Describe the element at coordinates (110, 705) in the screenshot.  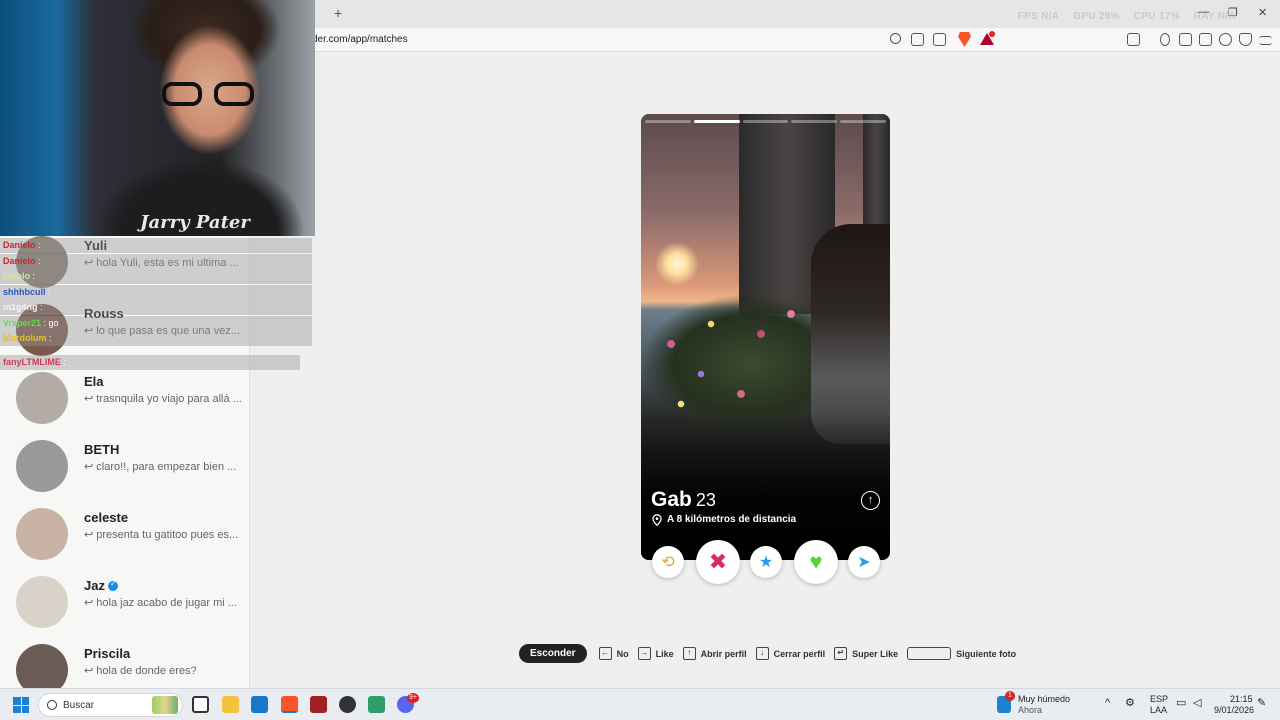
I see `taskbar-search: Buscar` at that location.